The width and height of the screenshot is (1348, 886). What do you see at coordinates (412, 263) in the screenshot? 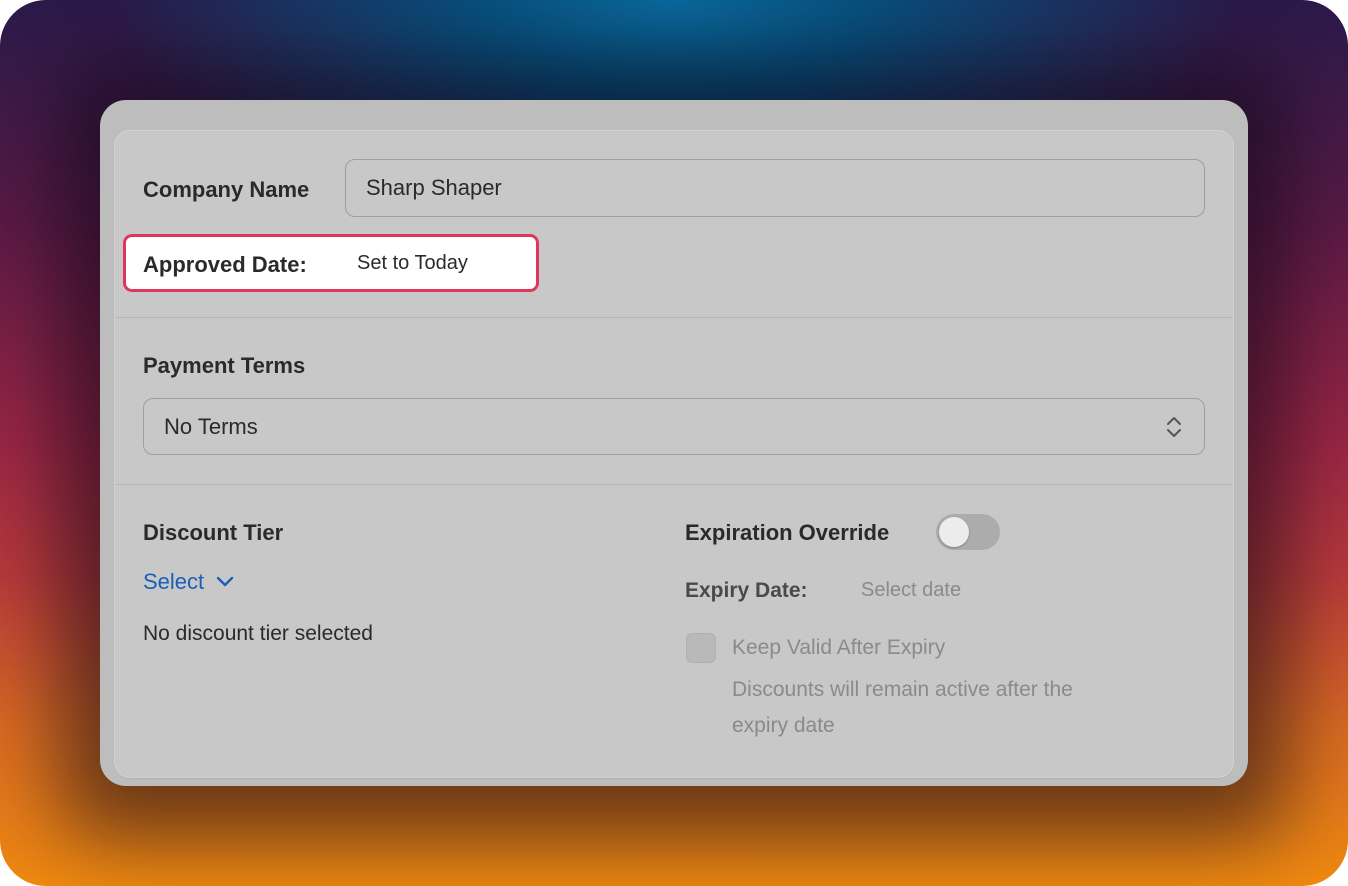
I see `set-to-today-button: Set to Today` at bounding box center [412, 263].